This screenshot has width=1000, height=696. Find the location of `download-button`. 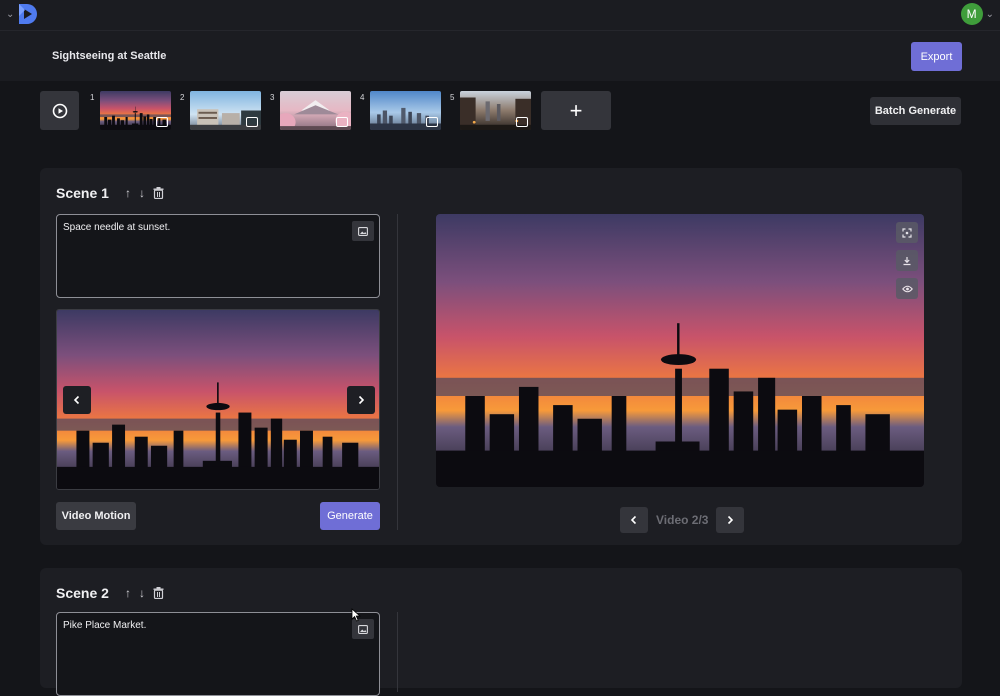

download-button is located at coordinates (907, 260).